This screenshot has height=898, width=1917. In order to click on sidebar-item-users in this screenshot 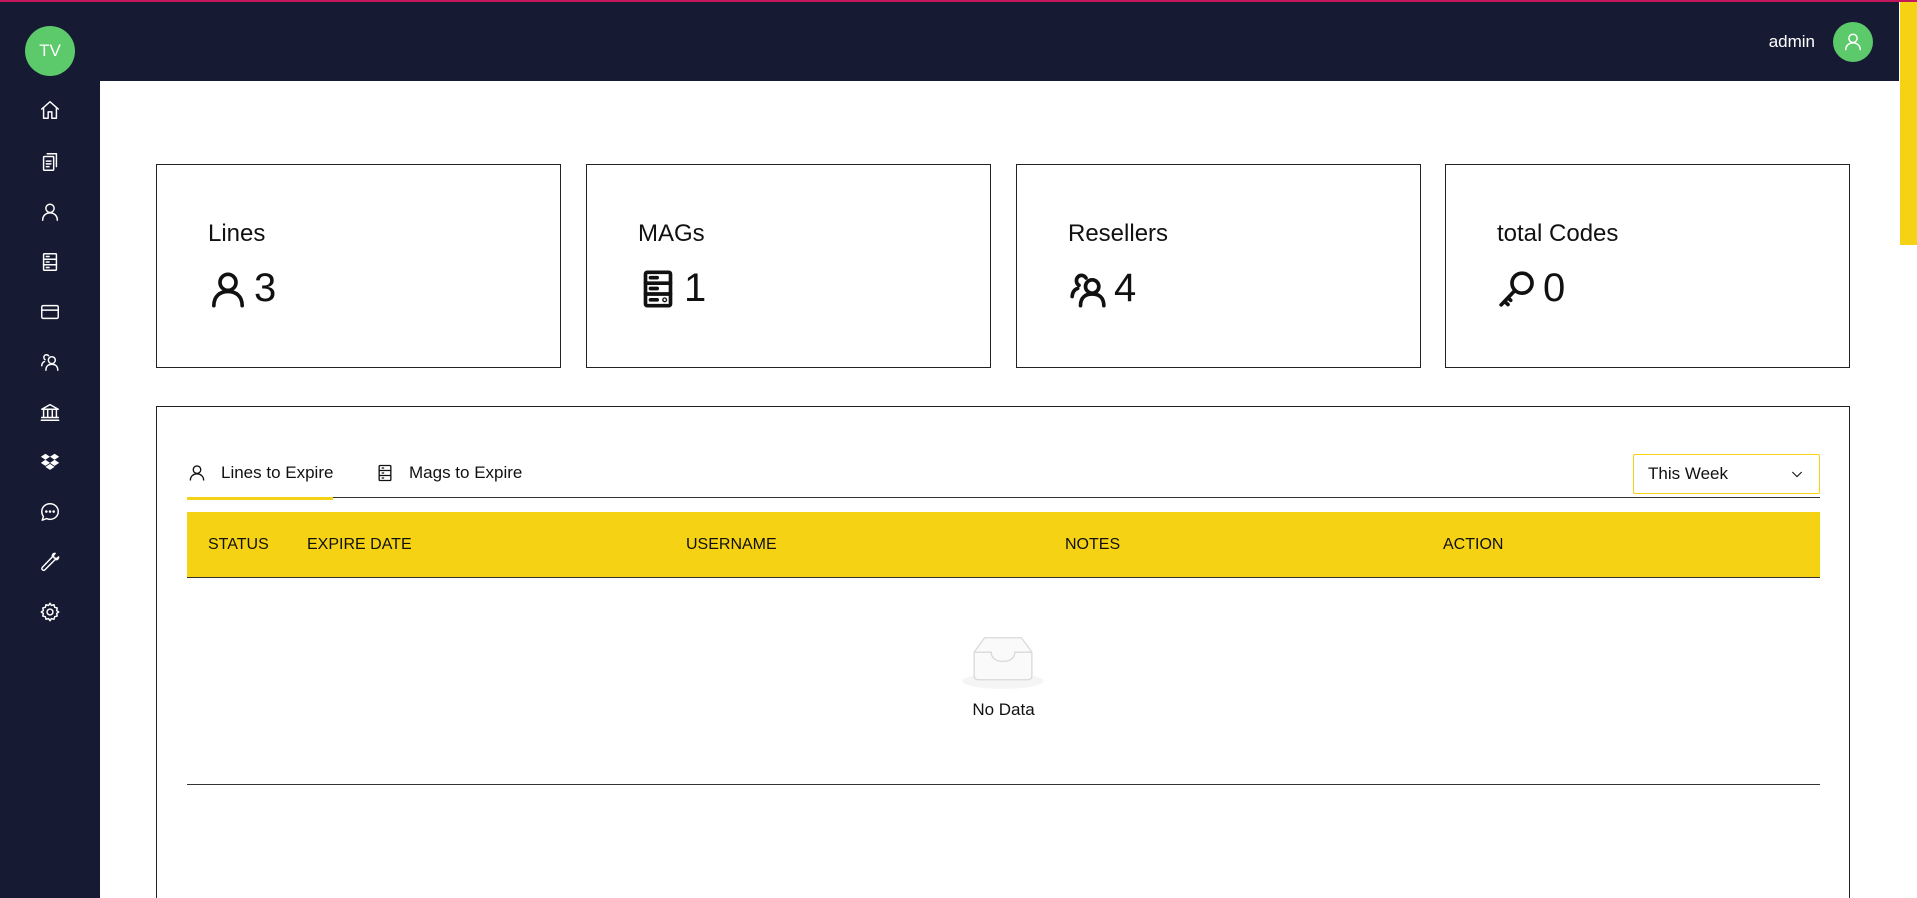, I will do `click(50, 362)`.